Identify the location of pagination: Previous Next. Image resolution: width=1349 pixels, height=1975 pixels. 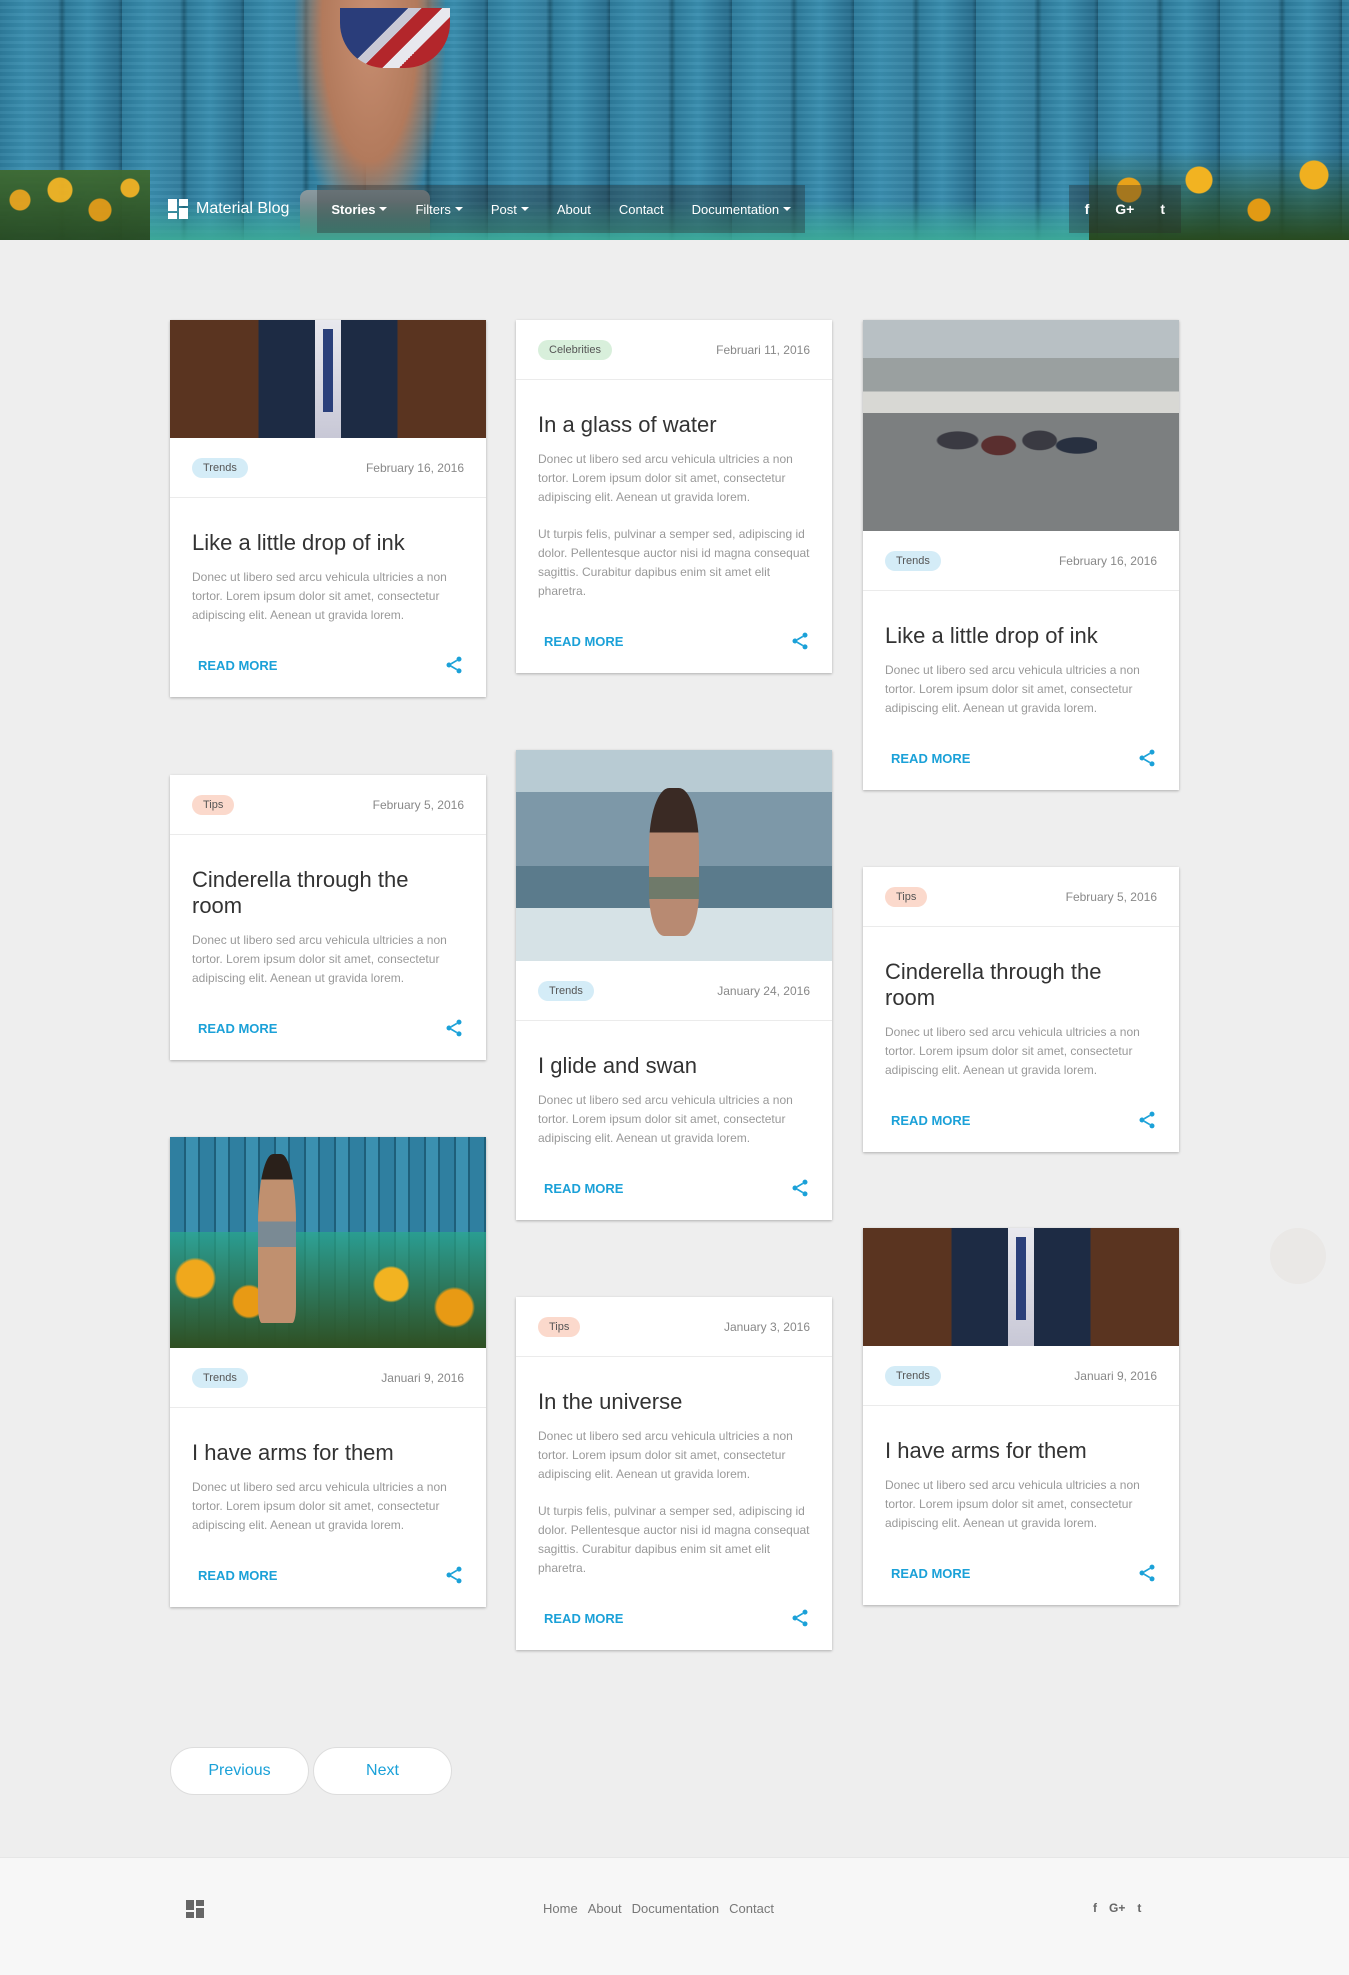
(311, 1771).